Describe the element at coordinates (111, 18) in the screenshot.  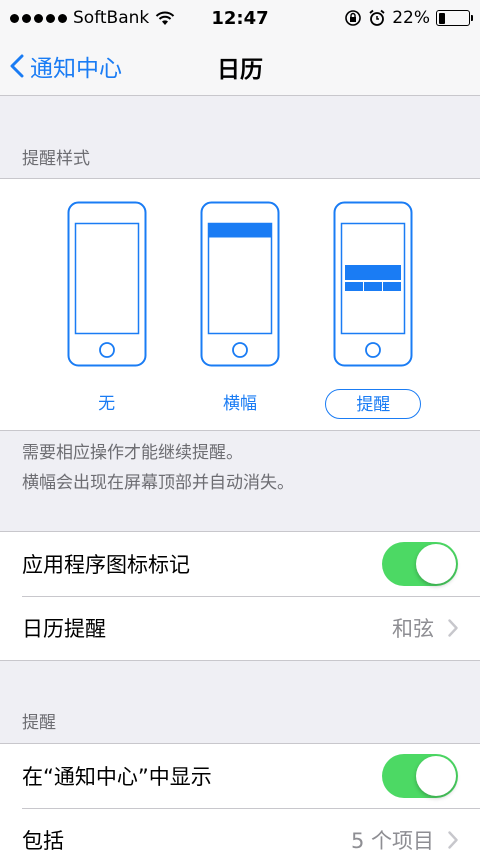
I see `carrier-name: SoftBank` at that location.